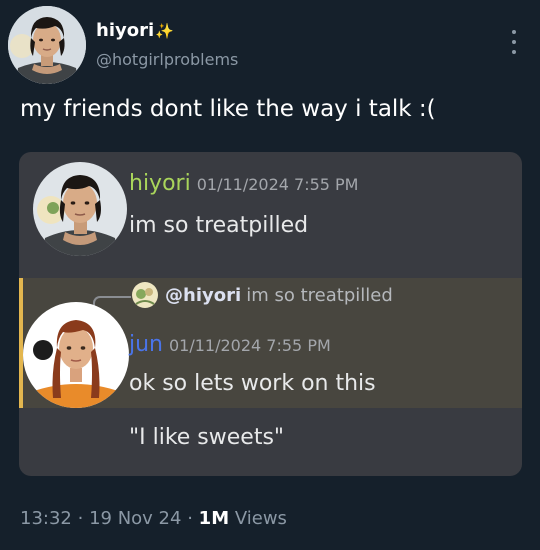  Describe the element at coordinates (319, 295) in the screenshot. I see `reply-text: im so treatpilled` at that location.